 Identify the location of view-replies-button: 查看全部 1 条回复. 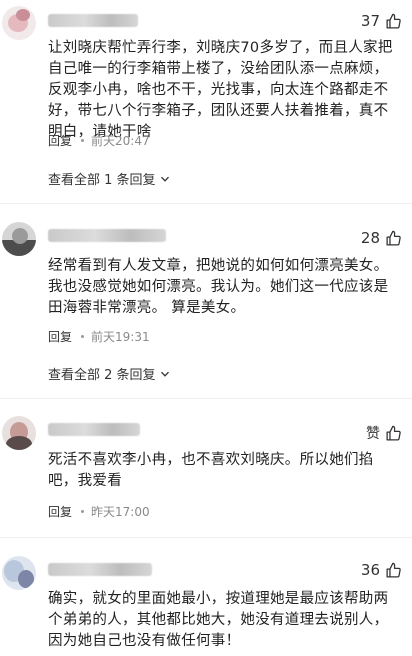
(109, 178).